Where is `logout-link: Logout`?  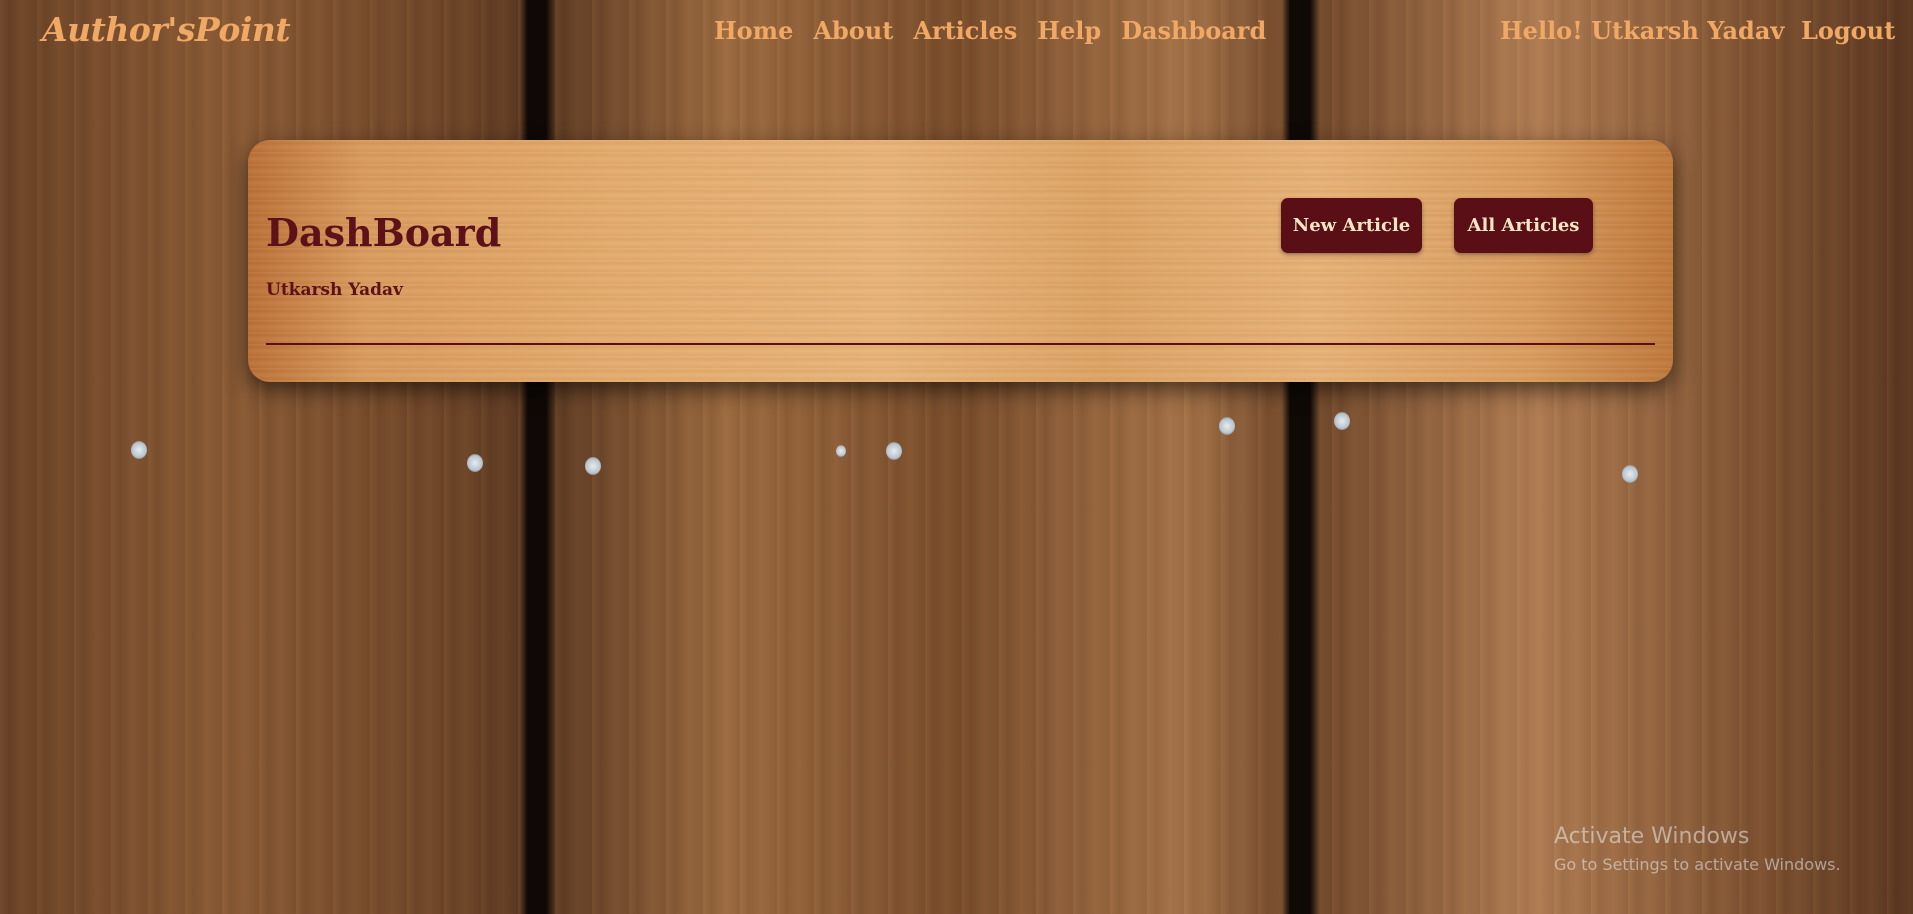
logout-link: Logout is located at coordinates (1848, 30).